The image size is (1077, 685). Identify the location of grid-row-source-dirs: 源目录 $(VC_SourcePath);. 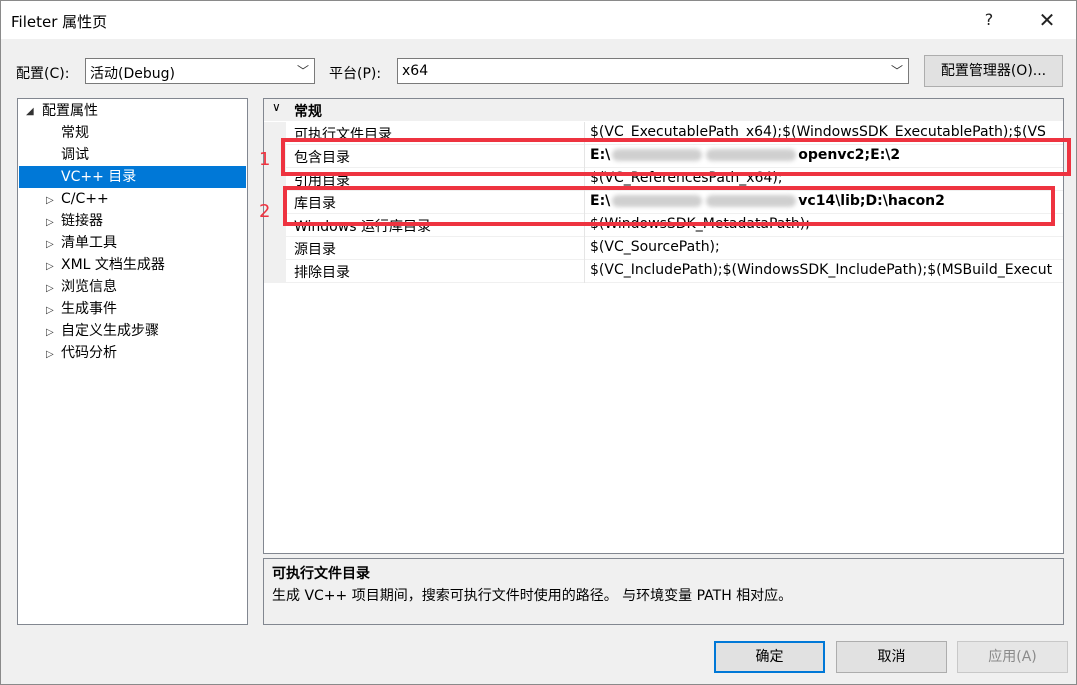
(663, 248).